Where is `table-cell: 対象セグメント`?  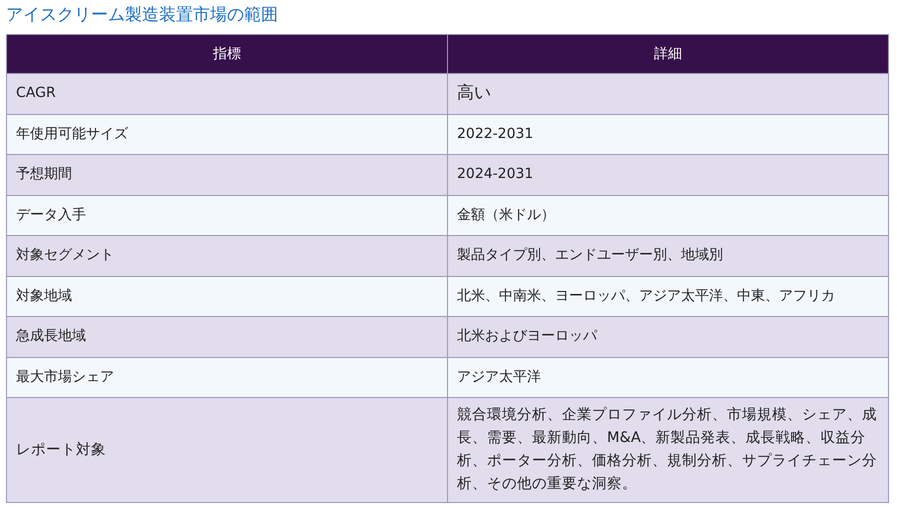
table-cell: 対象セグメント is located at coordinates (227, 256).